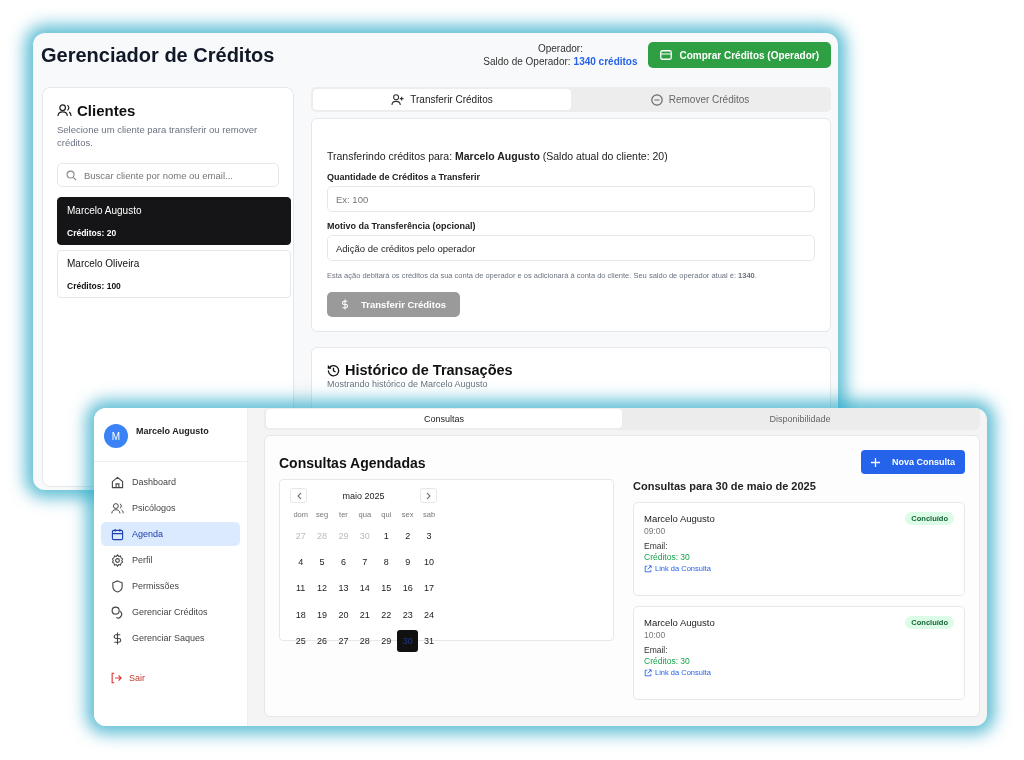 The height and width of the screenshot is (760, 1024). I want to click on previous-month-button, so click(298, 495).